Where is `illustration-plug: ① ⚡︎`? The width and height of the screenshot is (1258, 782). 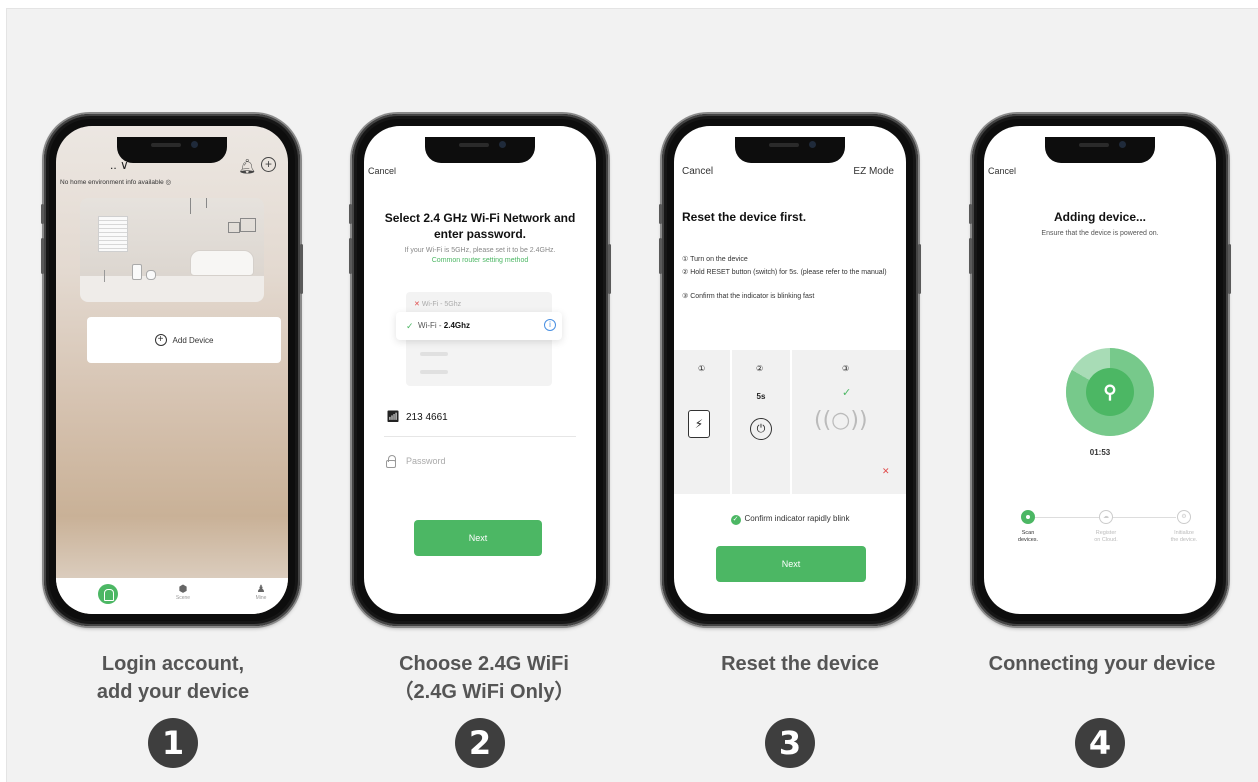
illustration-plug: ① ⚡︎ is located at coordinates (703, 422).